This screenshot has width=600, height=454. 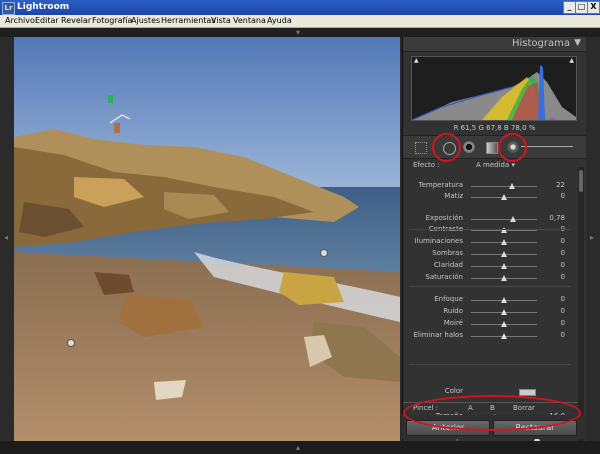 I want to click on sliders-slider-label: Enfoque, so click(x=448, y=299).